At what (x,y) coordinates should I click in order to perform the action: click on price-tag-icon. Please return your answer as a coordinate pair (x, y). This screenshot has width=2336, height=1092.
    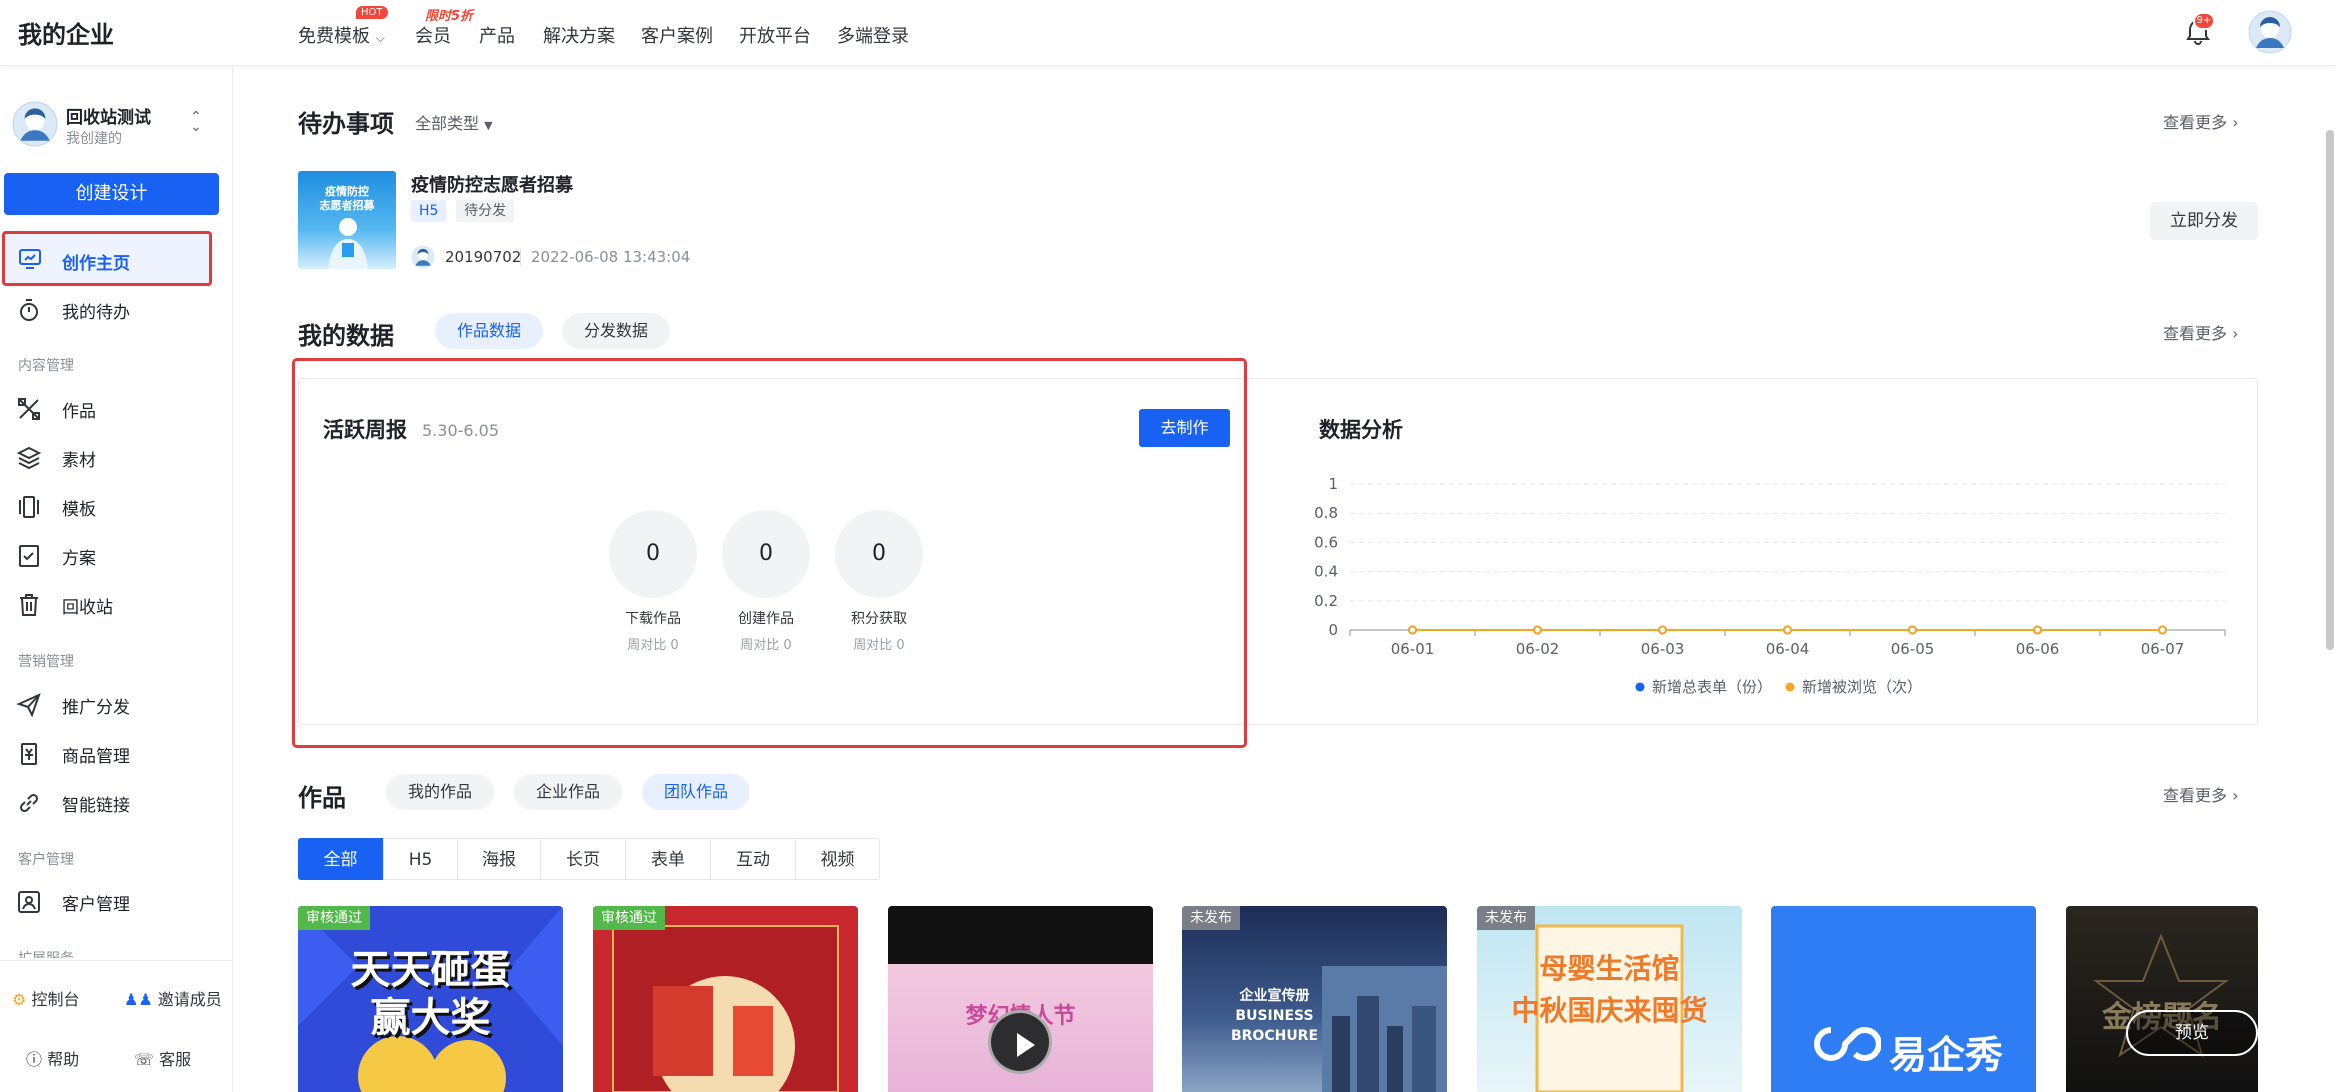
    Looking at the image, I should click on (29, 754).